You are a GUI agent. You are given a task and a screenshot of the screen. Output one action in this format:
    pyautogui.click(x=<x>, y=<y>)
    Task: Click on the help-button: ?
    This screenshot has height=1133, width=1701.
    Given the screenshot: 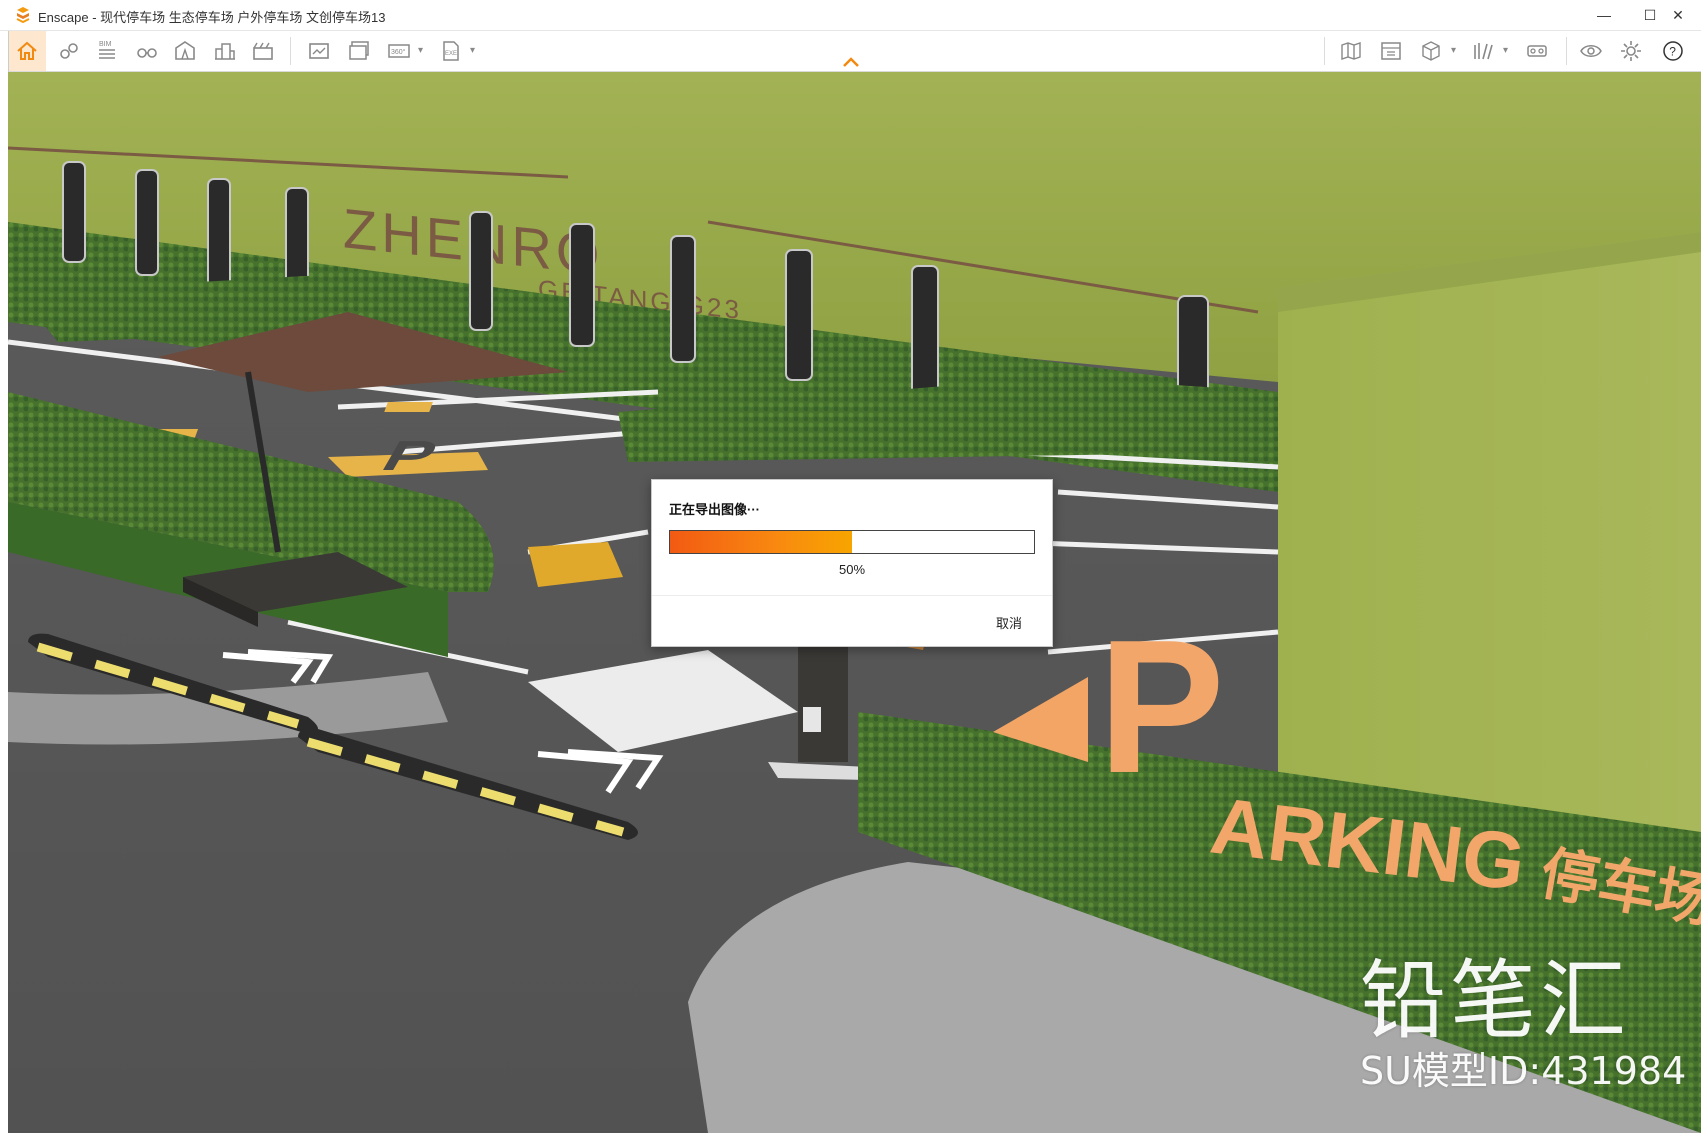 What is the action you would take?
    pyautogui.click(x=1673, y=51)
    